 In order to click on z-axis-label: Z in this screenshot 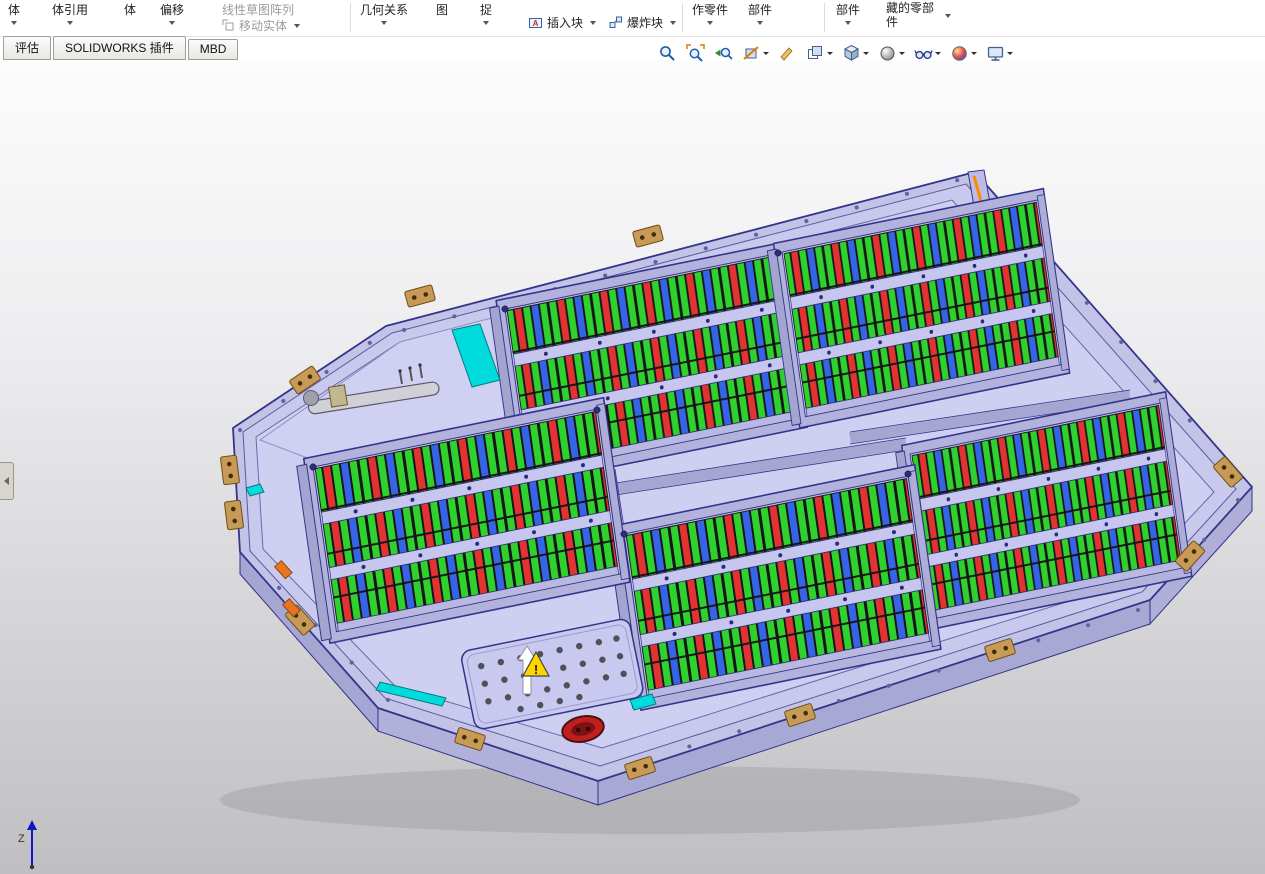, I will do `click(21, 839)`.